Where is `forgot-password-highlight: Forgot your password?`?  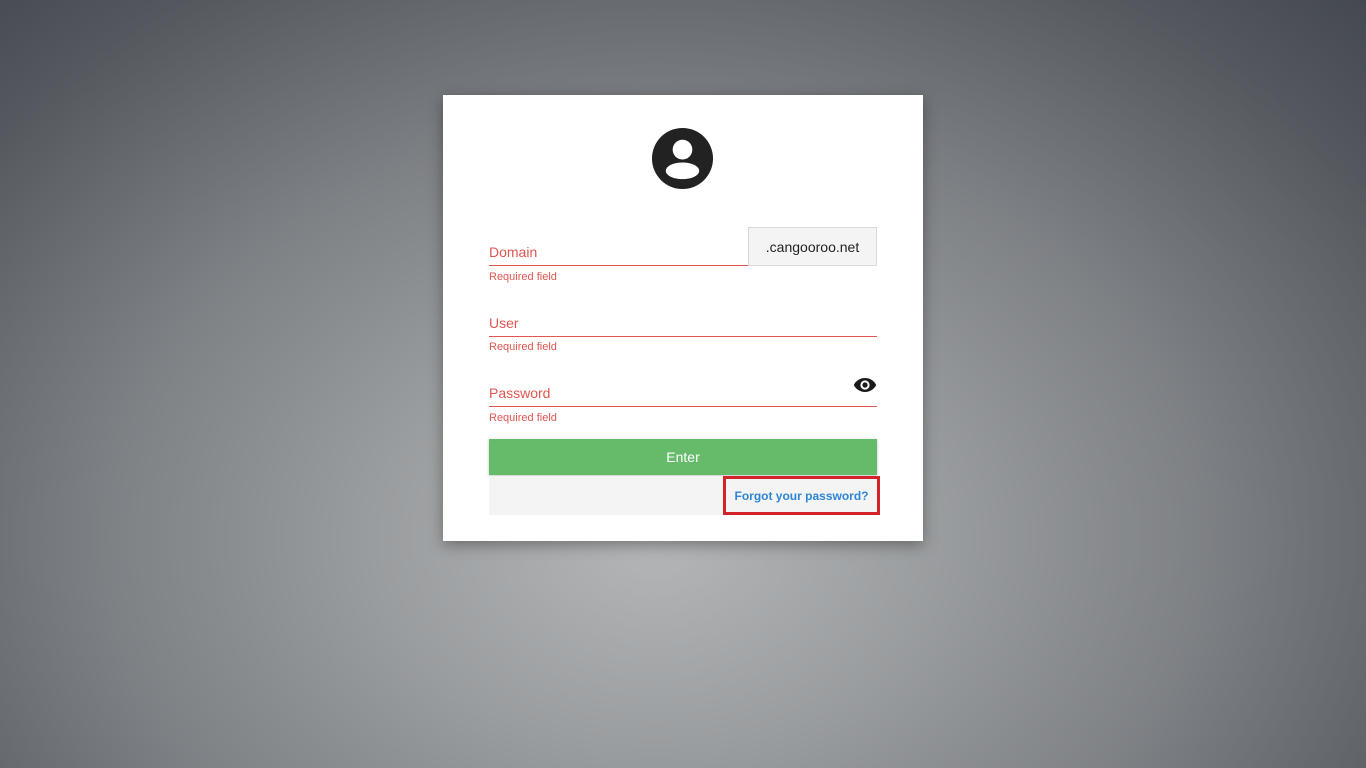 forgot-password-highlight: Forgot your password? is located at coordinates (801, 495).